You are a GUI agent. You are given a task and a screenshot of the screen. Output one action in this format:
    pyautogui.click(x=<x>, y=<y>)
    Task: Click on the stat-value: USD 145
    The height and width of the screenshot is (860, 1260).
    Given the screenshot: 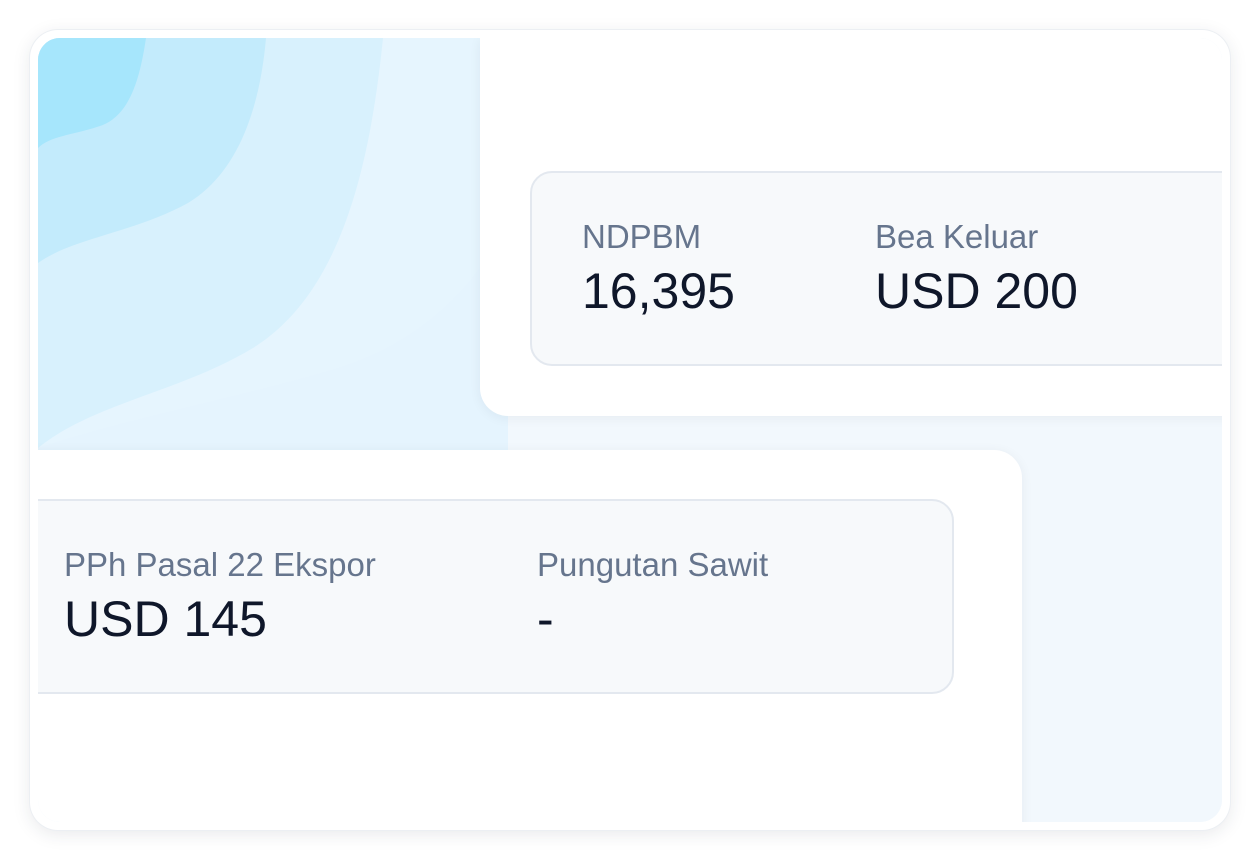 What is the action you would take?
    pyautogui.click(x=165, y=619)
    